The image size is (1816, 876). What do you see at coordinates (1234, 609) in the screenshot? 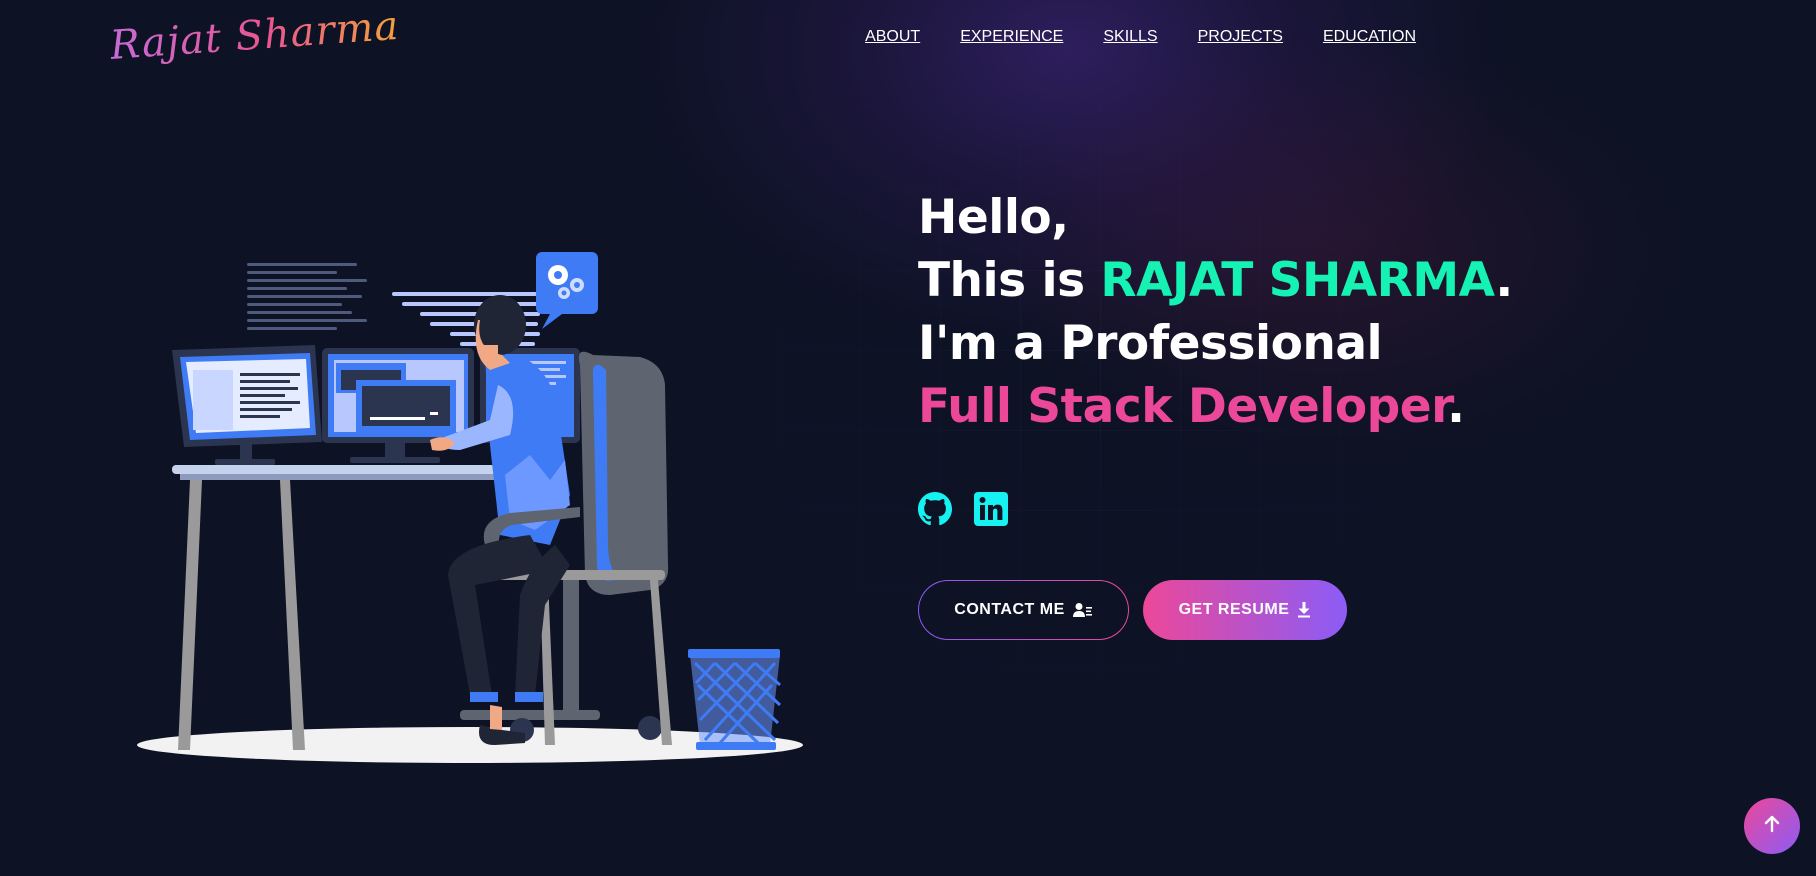
I see `get-resume-label: GET RESUME` at bounding box center [1234, 609].